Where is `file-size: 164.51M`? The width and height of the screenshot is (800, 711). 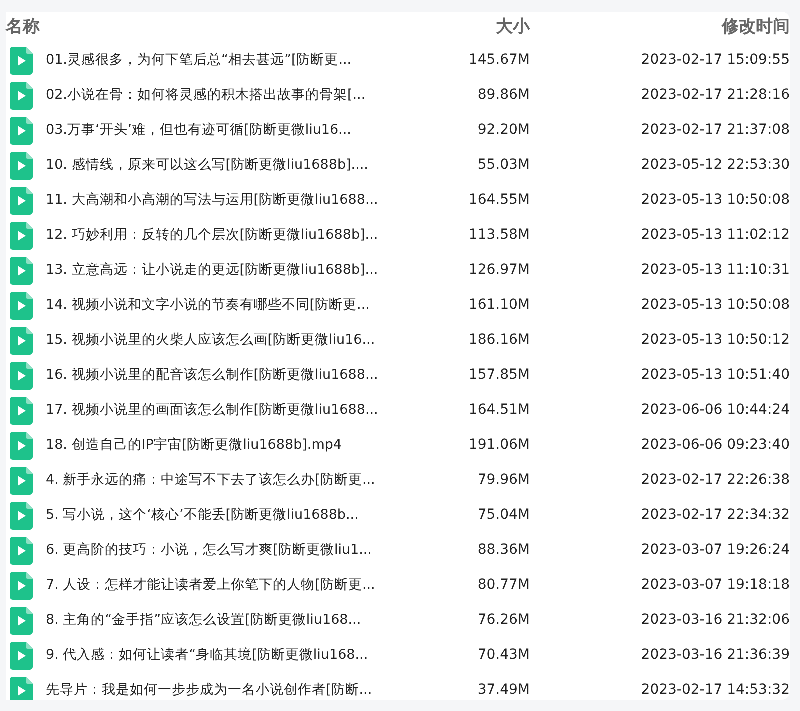
file-size: 164.51M is located at coordinates (499, 410).